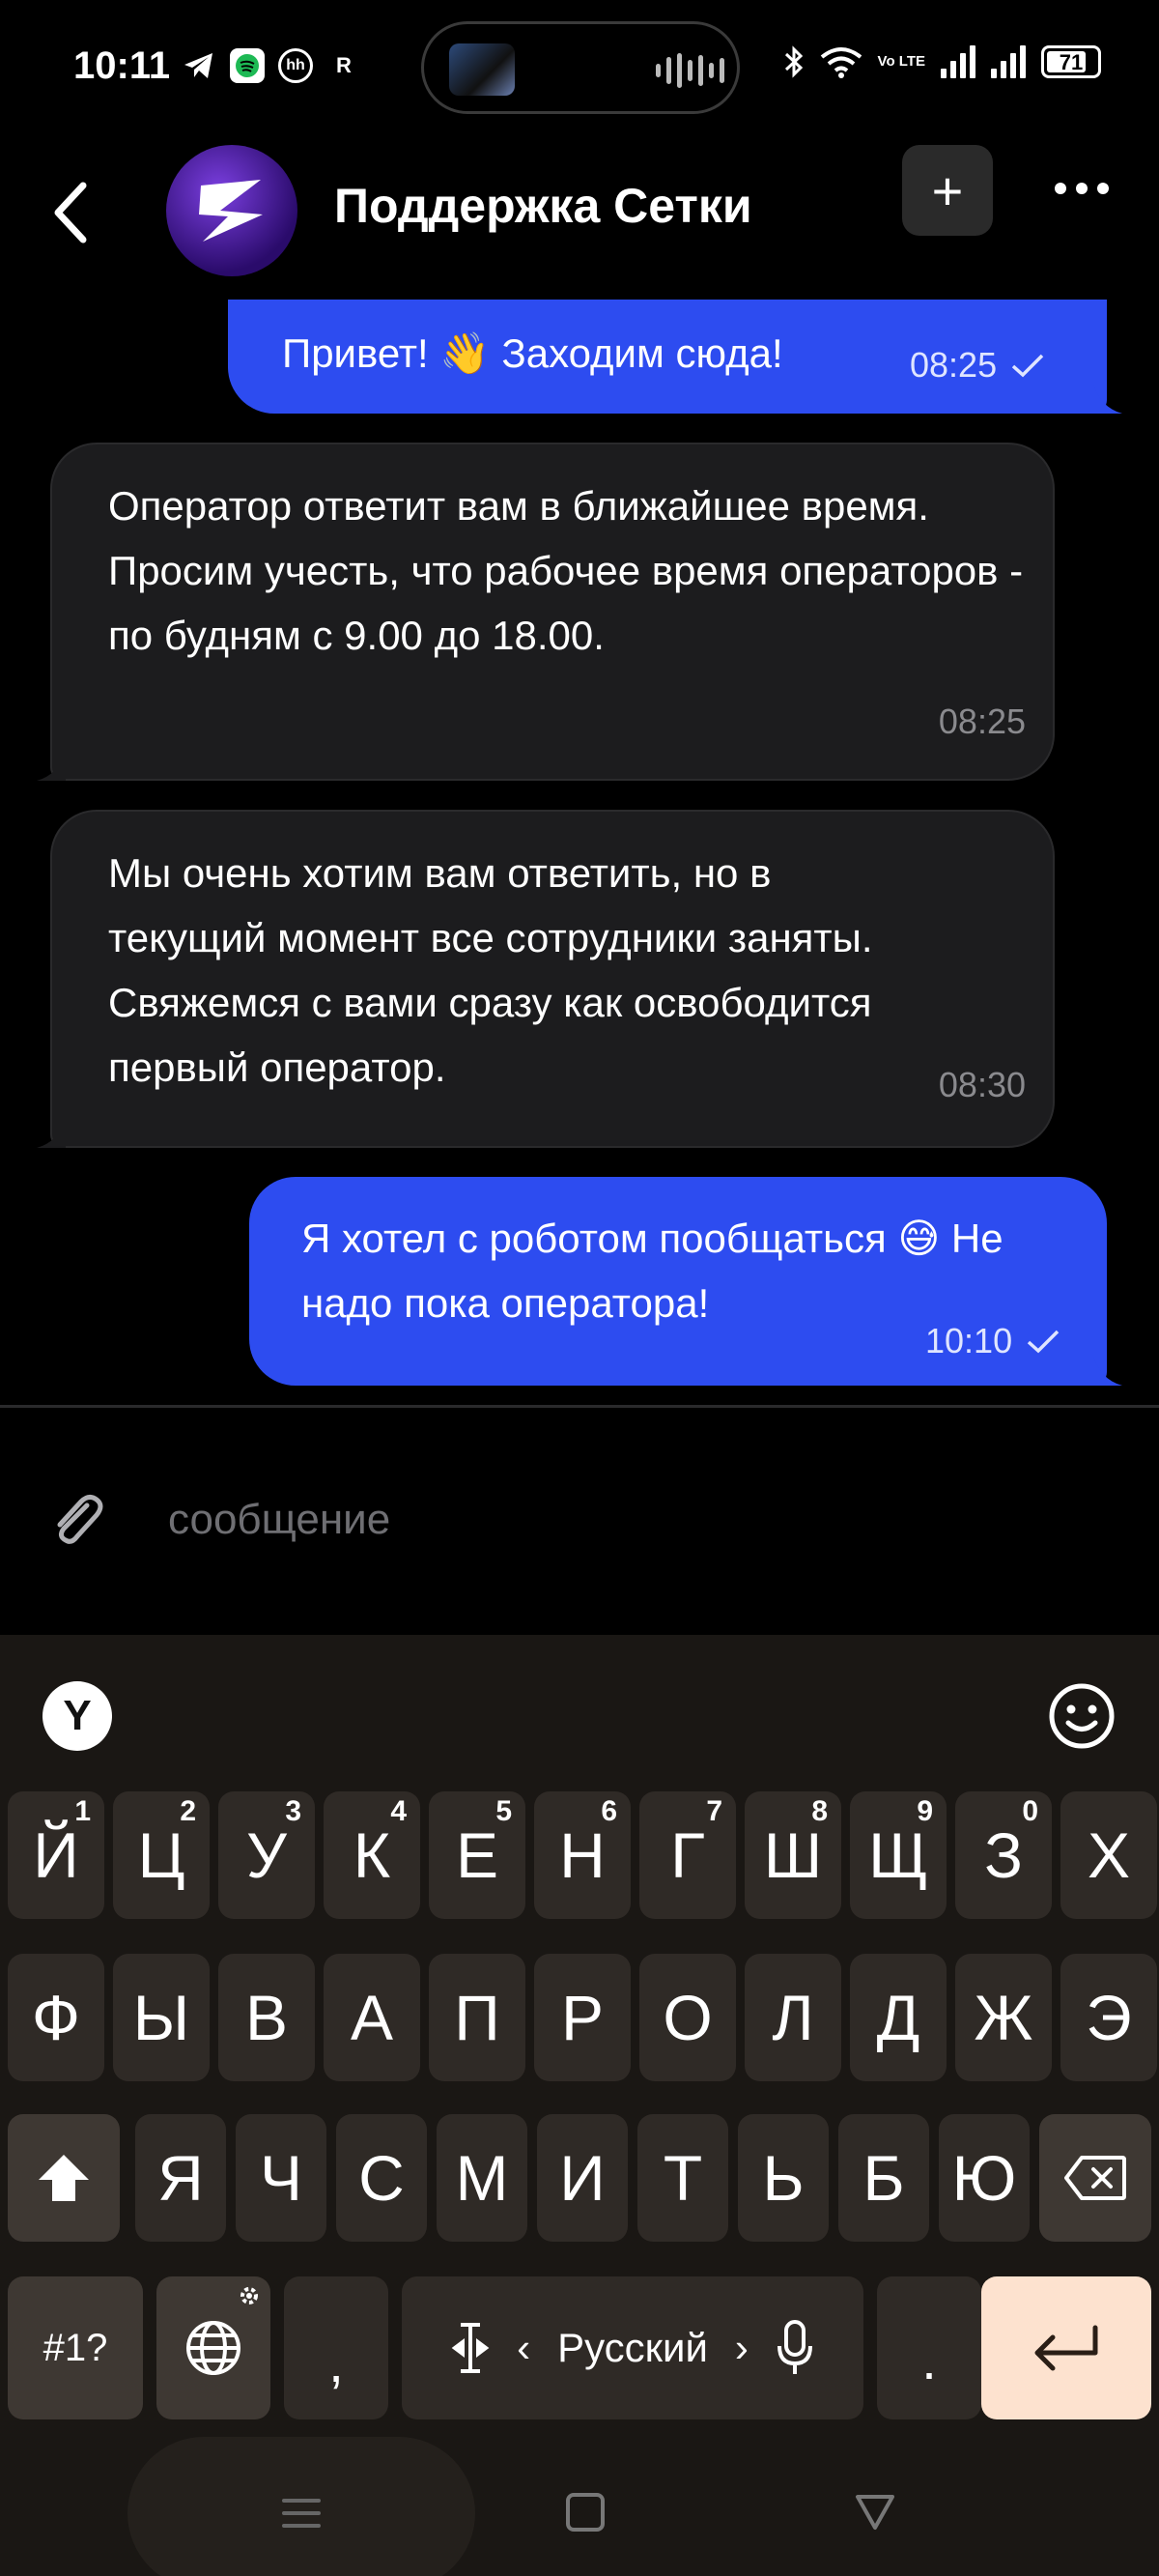 This screenshot has height=2576, width=1159. I want to click on avatar, so click(232, 211).